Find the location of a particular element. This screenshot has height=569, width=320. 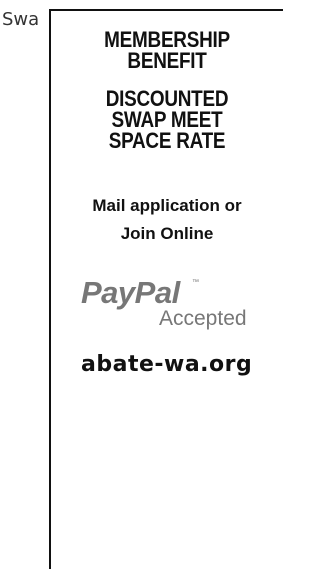

discount-heading: DISCOUNTED SWAP MEET SPACE RATE is located at coordinates (167, 119).